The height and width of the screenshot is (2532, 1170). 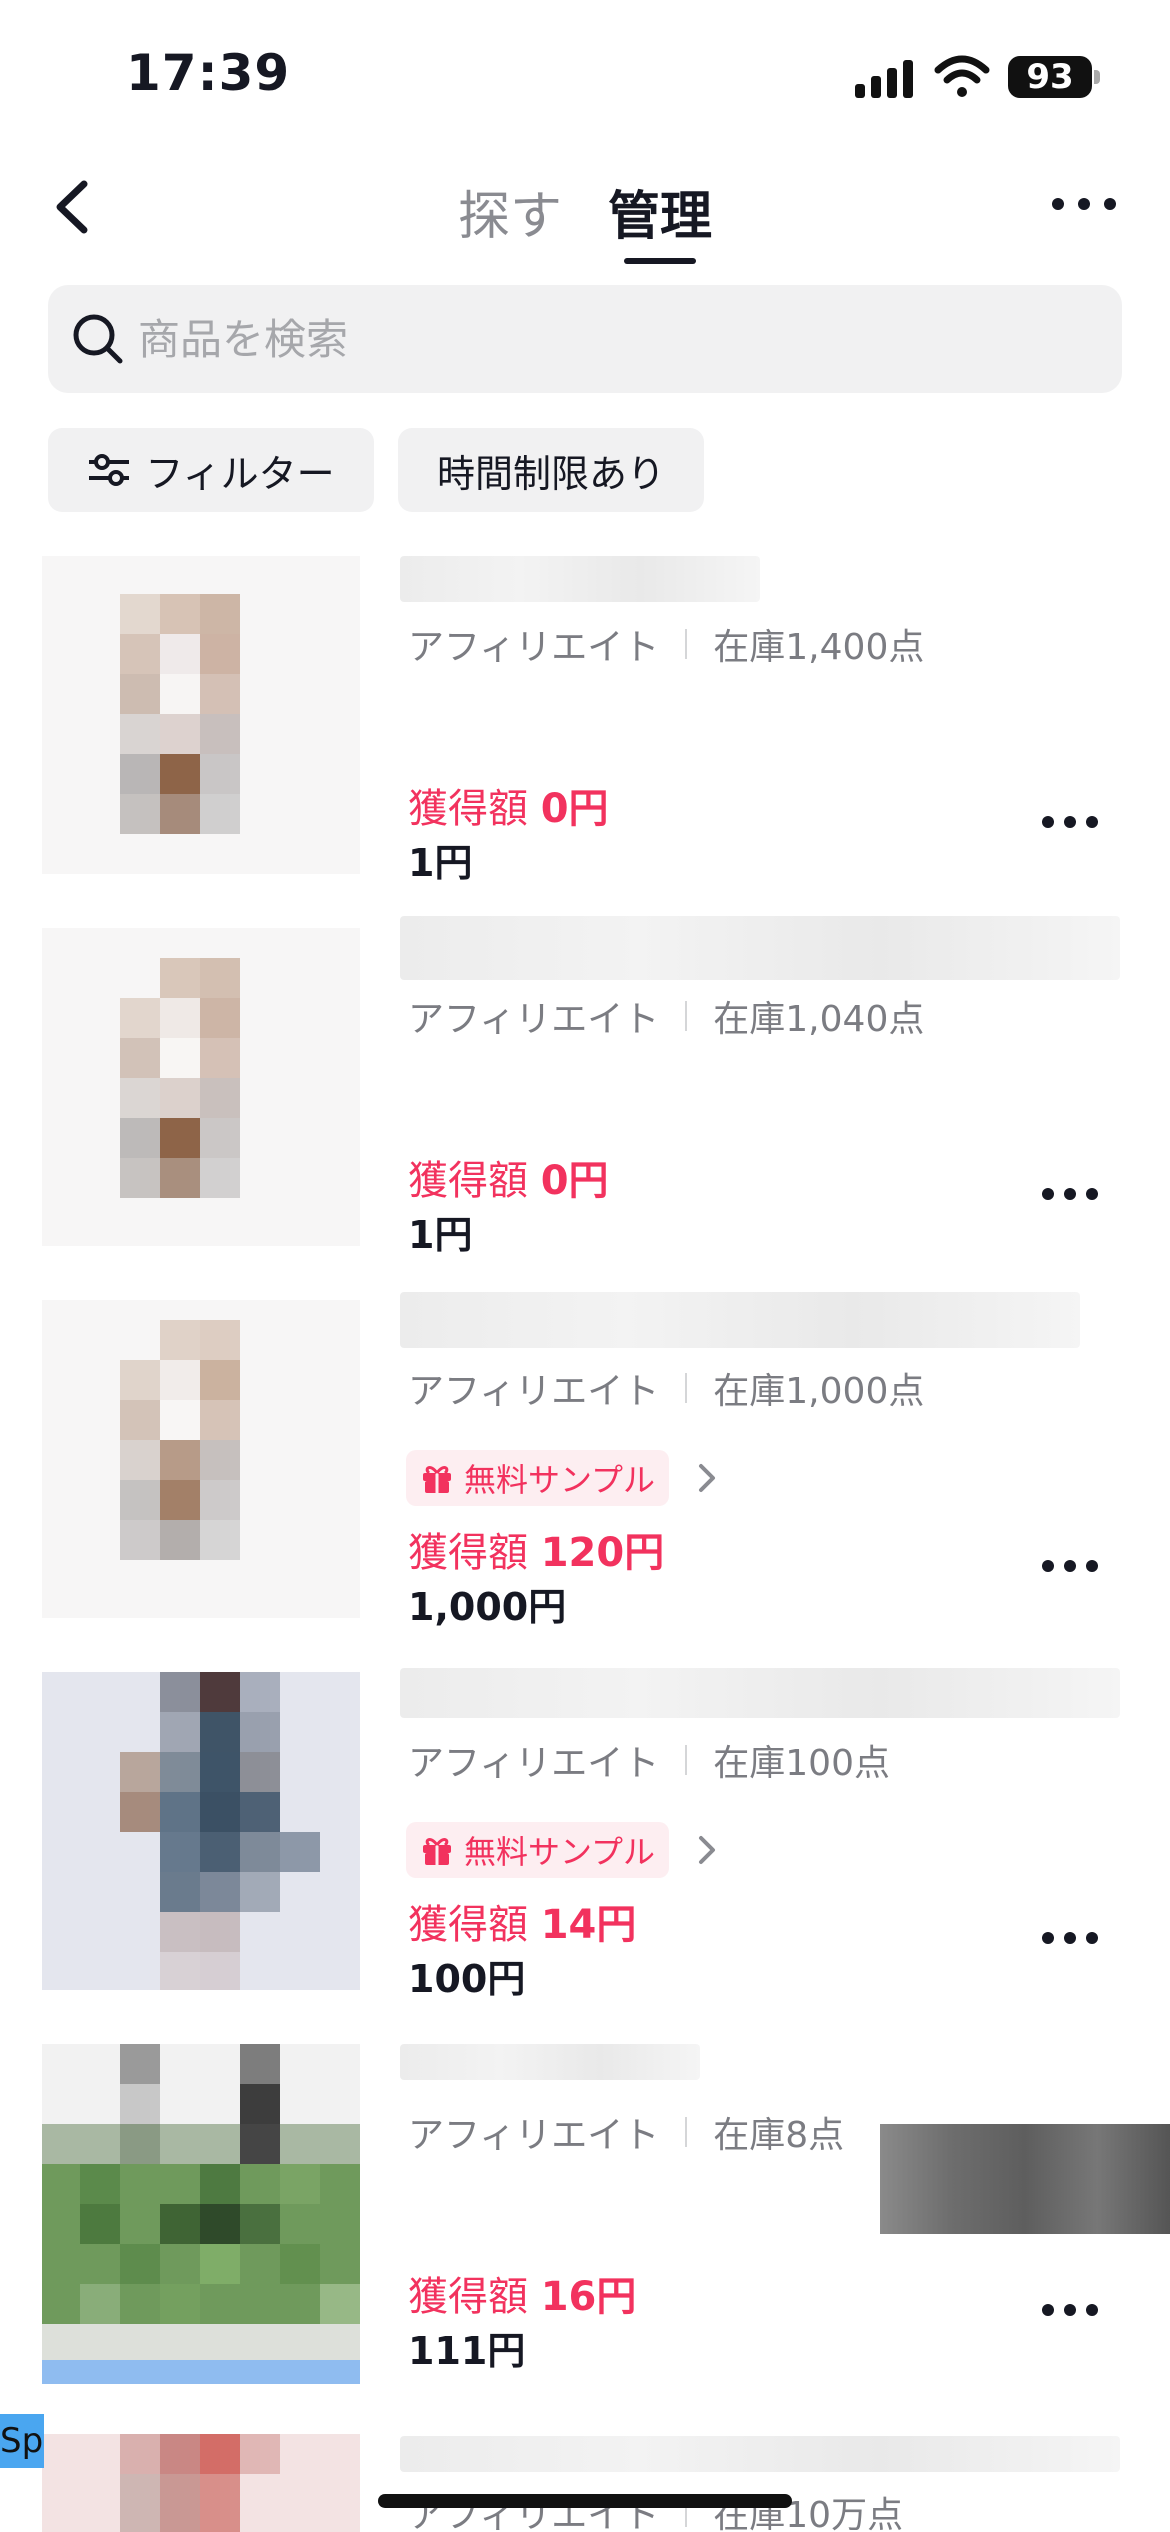 What do you see at coordinates (487, 1607) in the screenshot?
I see `product-price: 1,000円` at bounding box center [487, 1607].